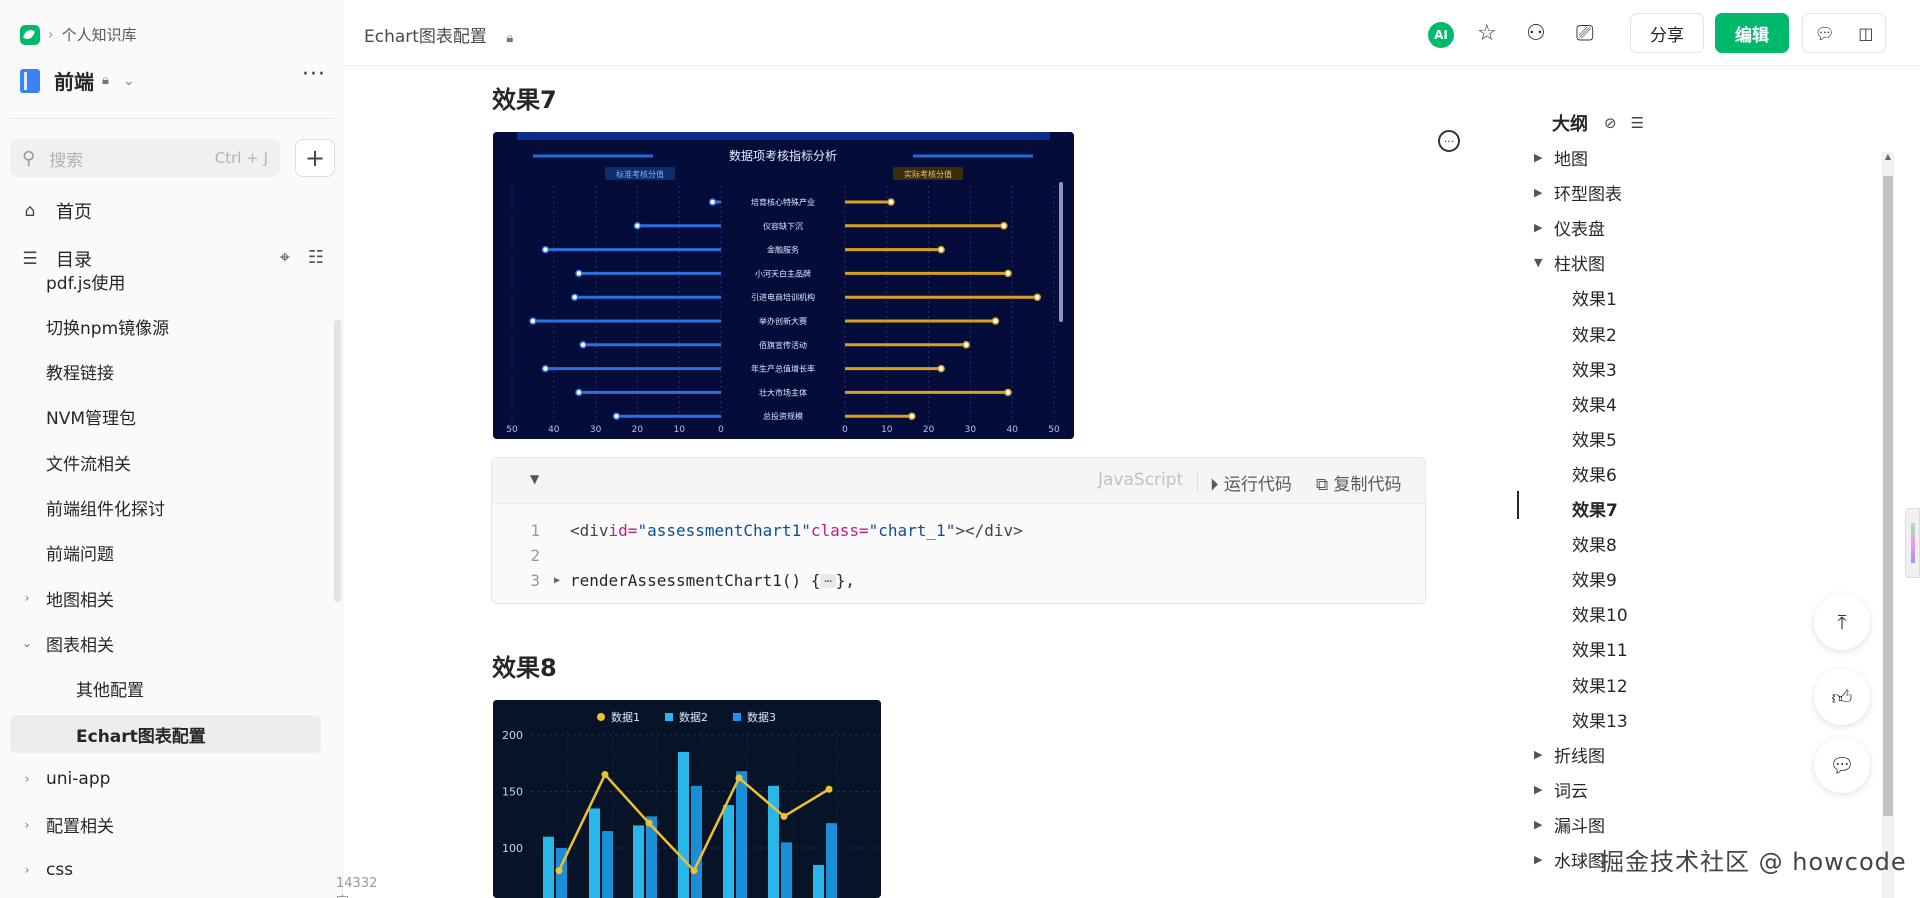  I want to click on outline-item: ▶ 漏斗图, so click(1569, 824).